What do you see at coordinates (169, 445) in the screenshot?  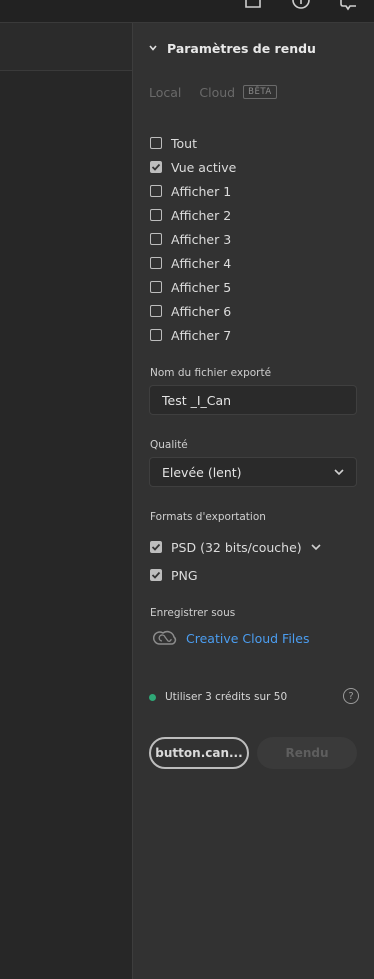 I see `quality-label: Qualité` at bounding box center [169, 445].